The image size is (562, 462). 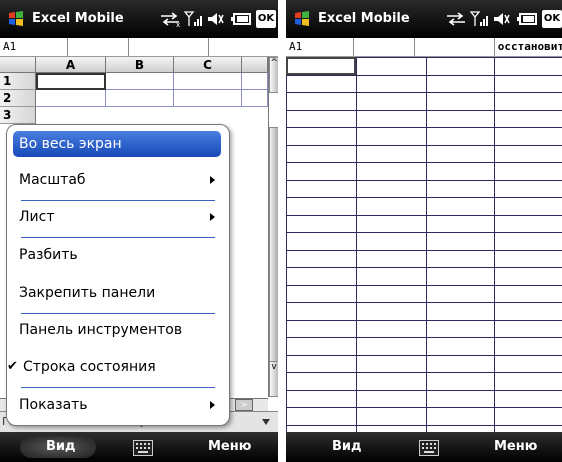 I want to click on menu-item-split: Разбить, so click(x=117, y=255).